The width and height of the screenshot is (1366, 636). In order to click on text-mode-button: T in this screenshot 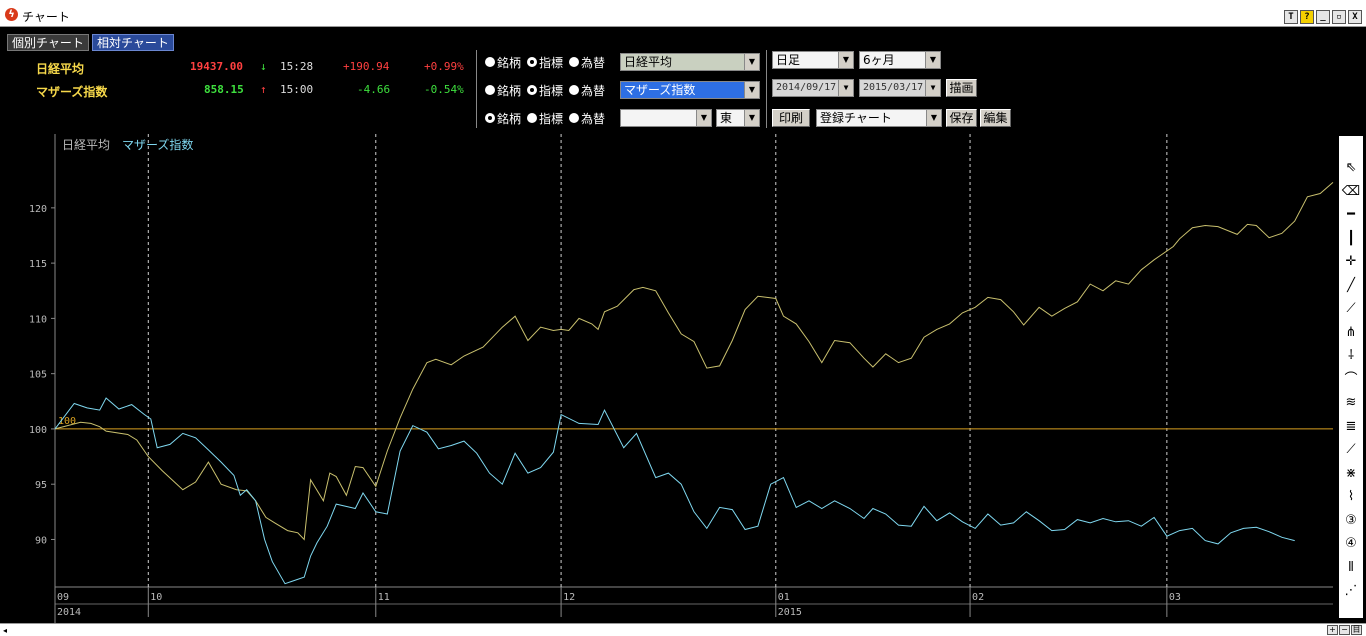, I will do `click(1291, 17)`.